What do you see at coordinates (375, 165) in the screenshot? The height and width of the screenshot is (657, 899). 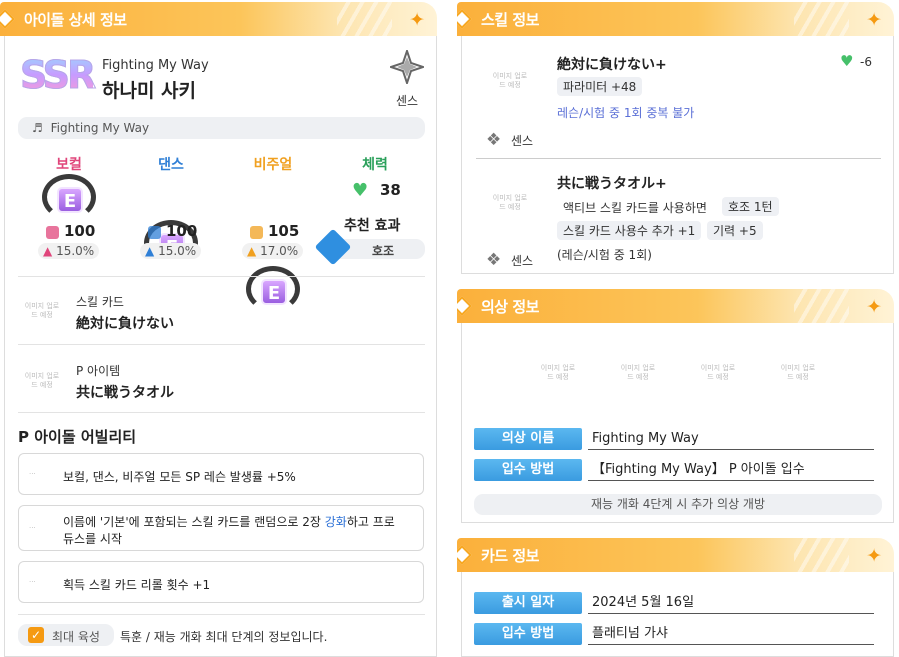 I see `stamina-label: 체력` at bounding box center [375, 165].